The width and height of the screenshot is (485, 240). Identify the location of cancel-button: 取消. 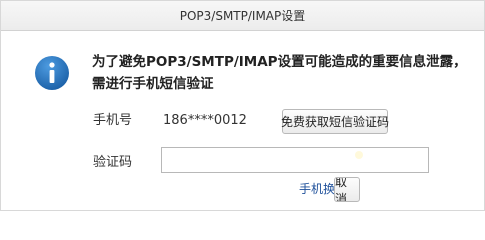
(347, 189).